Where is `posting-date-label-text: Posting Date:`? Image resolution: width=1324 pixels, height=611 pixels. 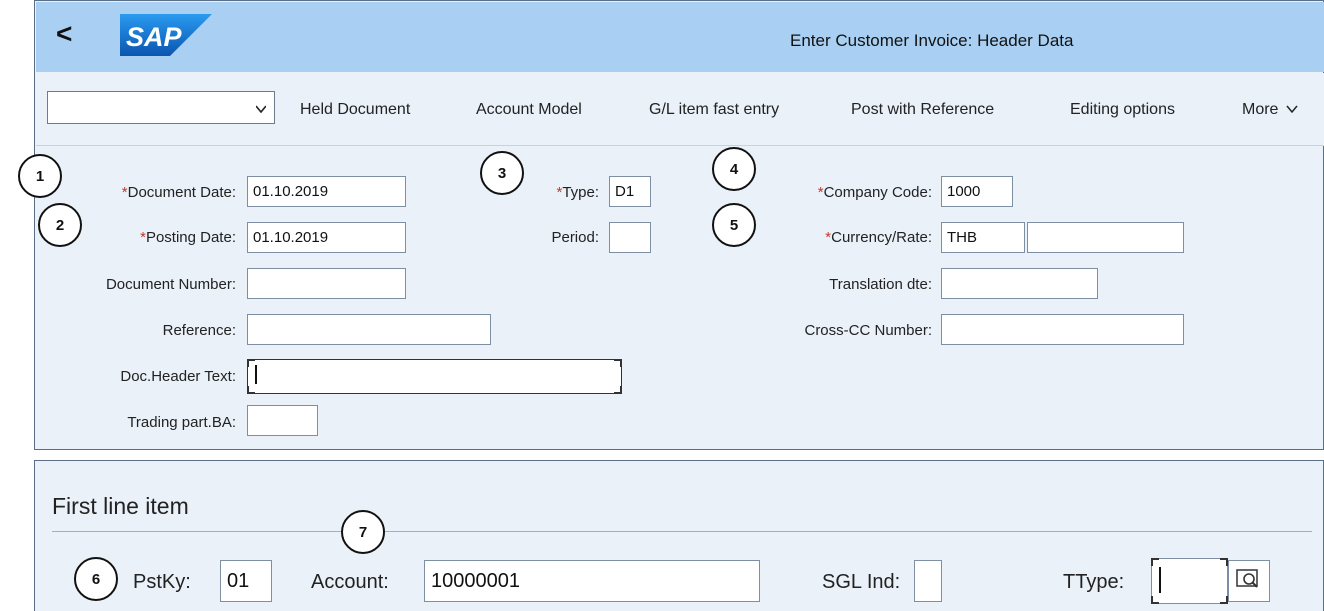 posting-date-label-text: Posting Date: is located at coordinates (190, 237).